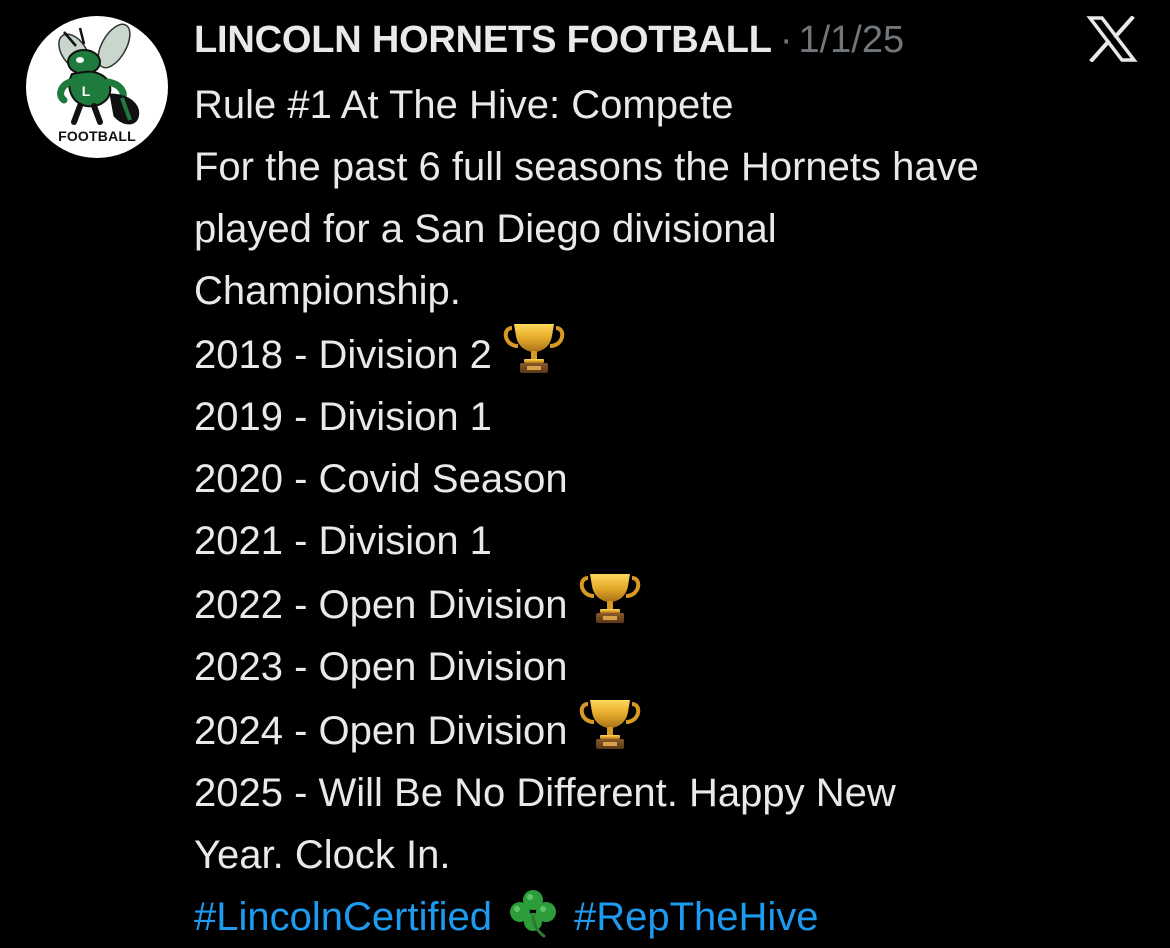 This screenshot has width=1170, height=948. What do you see at coordinates (1112, 39) in the screenshot?
I see `x-logo-icon` at bounding box center [1112, 39].